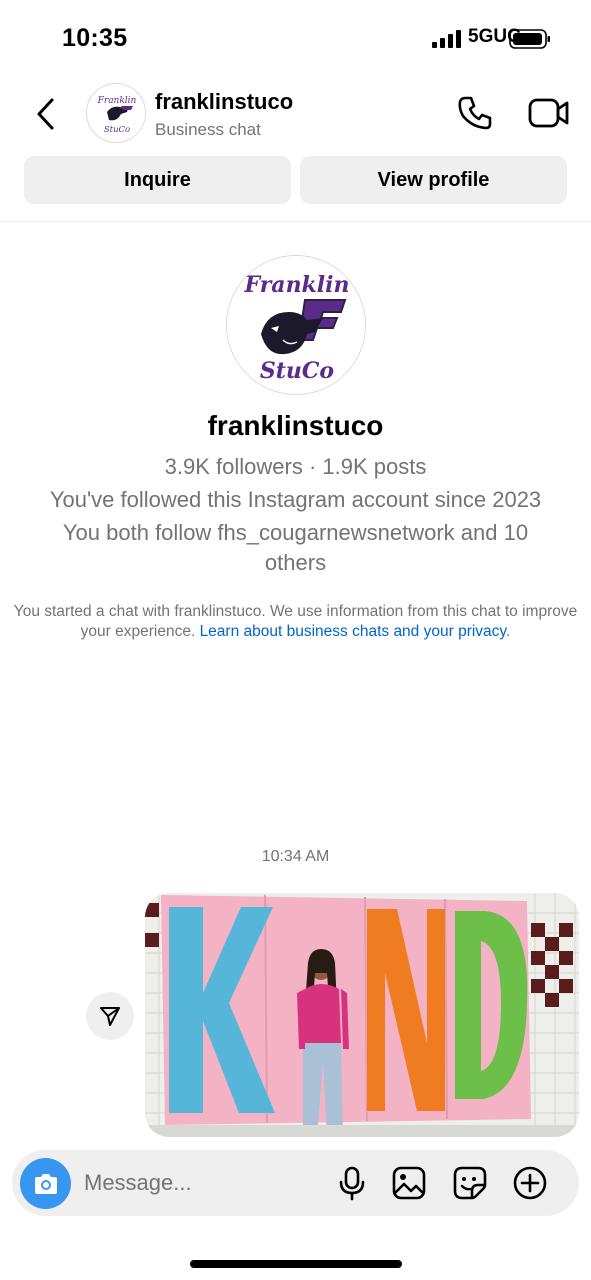 The width and height of the screenshot is (591, 1280). I want to click on profile-stats: 3.9K followers · 1.9K posts, so click(295, 466).